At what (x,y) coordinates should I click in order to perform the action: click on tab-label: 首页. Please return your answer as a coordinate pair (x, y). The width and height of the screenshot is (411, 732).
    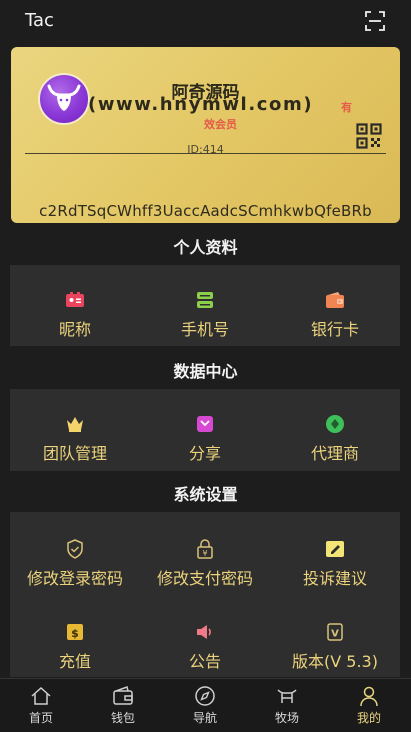
    Looking at the image, I should click on (40, 718).